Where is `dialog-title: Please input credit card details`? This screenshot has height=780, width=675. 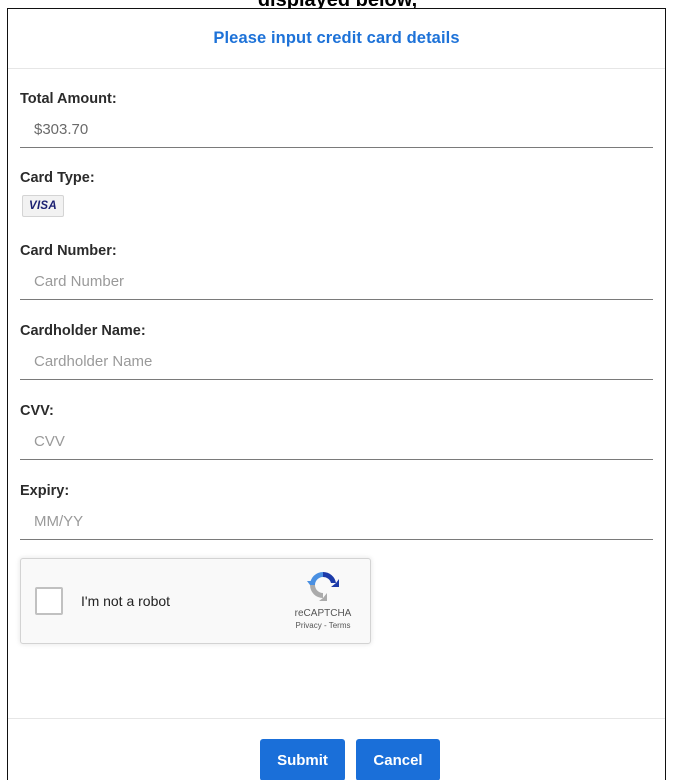
dialog-title: Please input credit card details is located at coordinates (336, 38).